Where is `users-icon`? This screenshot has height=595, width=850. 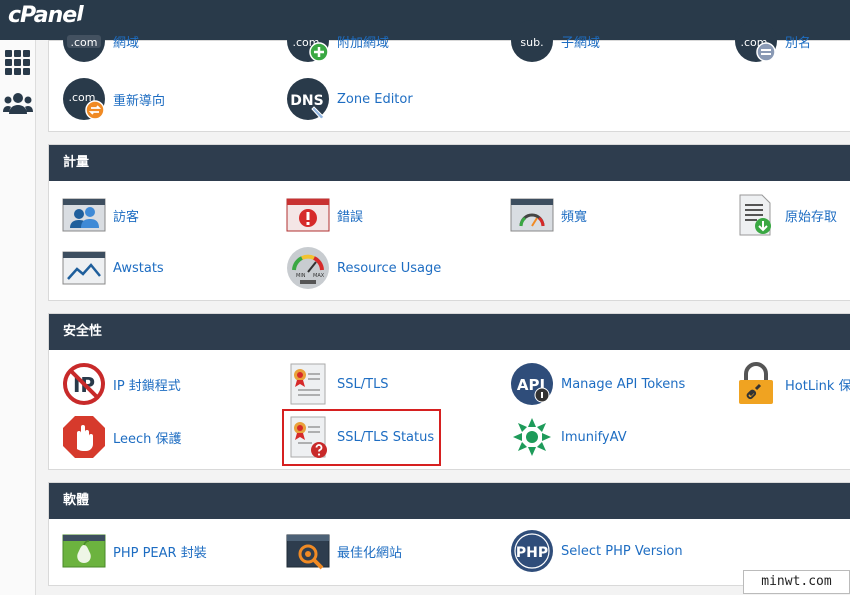
users-icon is located at coordinates (18, 104).